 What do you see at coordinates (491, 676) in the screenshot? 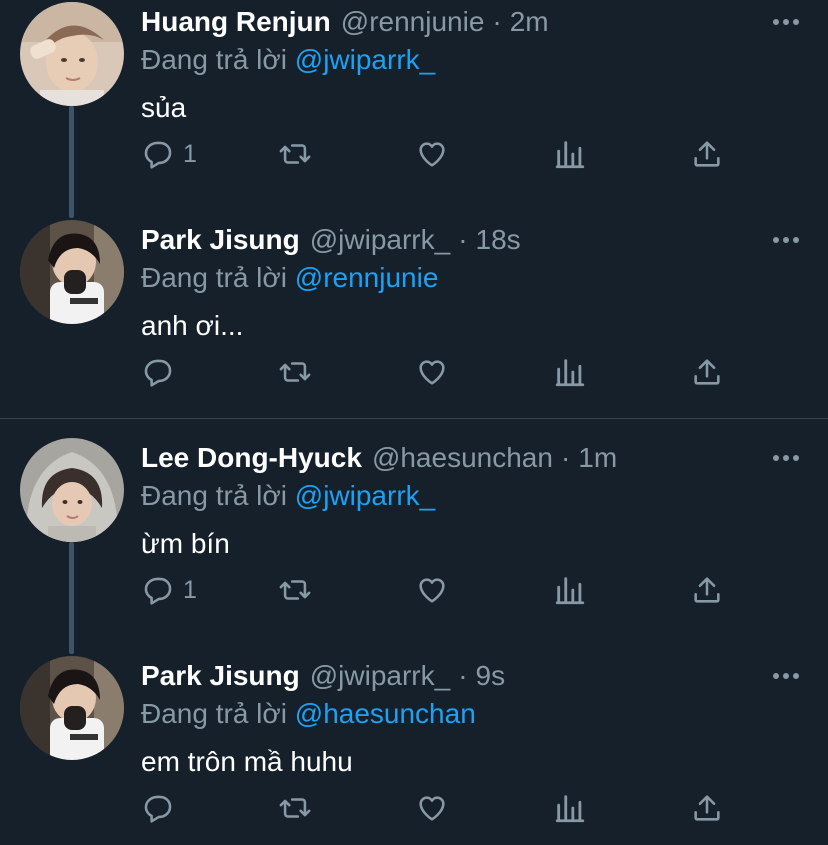
I see `timestamp: 9s` at bounding box center [491, 676].